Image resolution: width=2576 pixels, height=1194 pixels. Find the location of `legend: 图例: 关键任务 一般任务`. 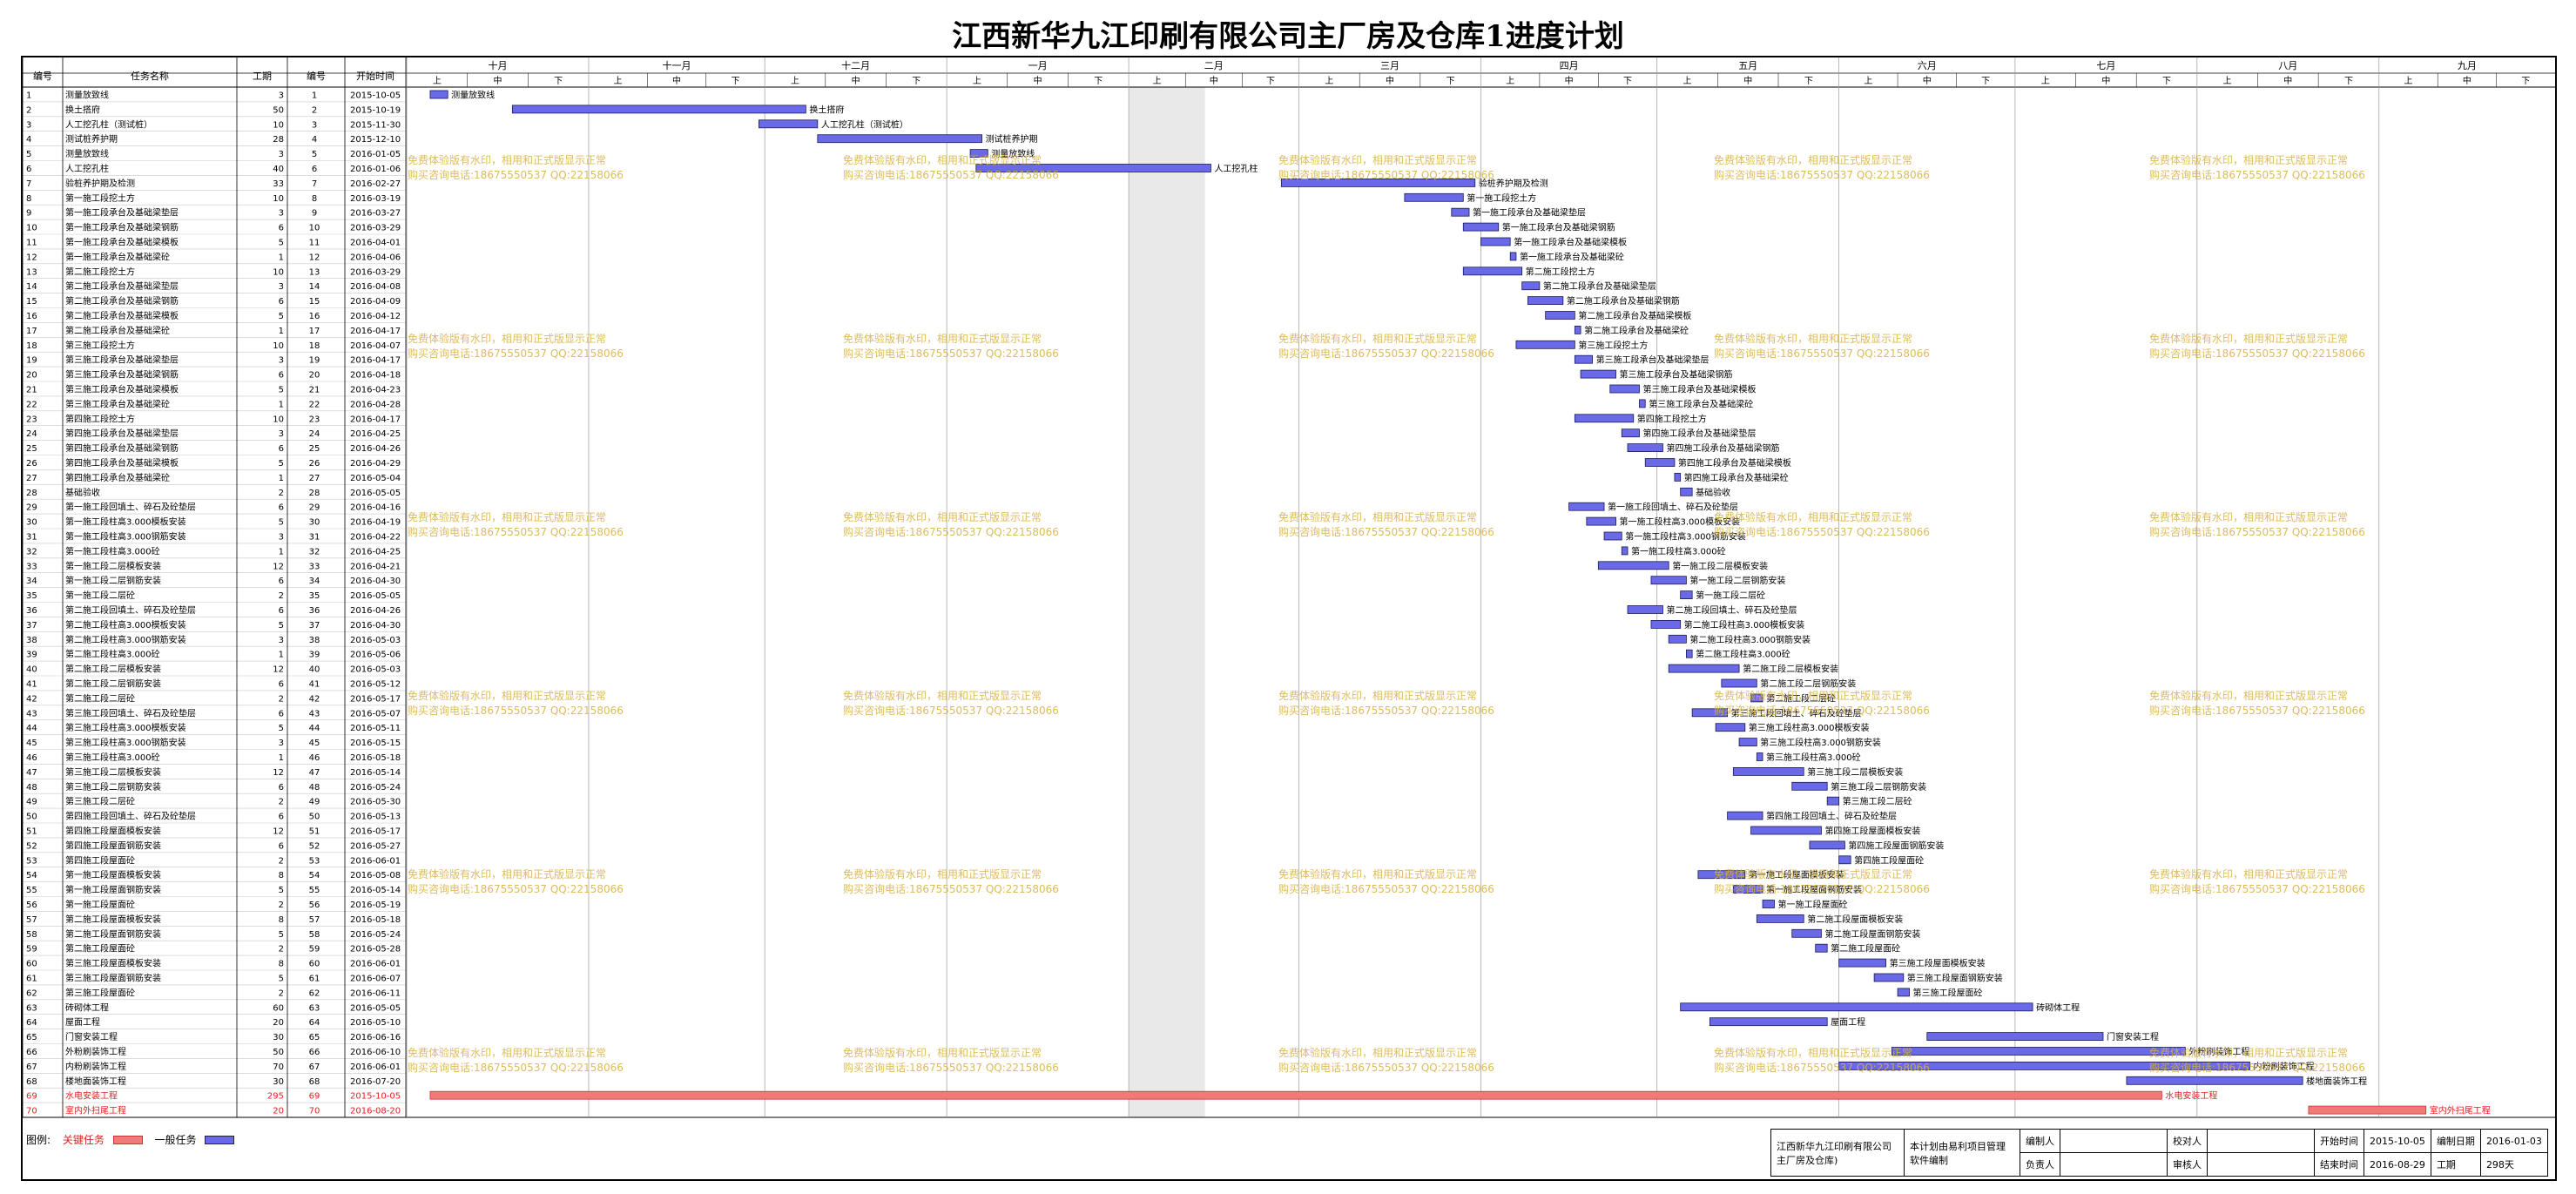

legend: 图例: 关键任务 一般任务 is located at coordinates (134, 1139).